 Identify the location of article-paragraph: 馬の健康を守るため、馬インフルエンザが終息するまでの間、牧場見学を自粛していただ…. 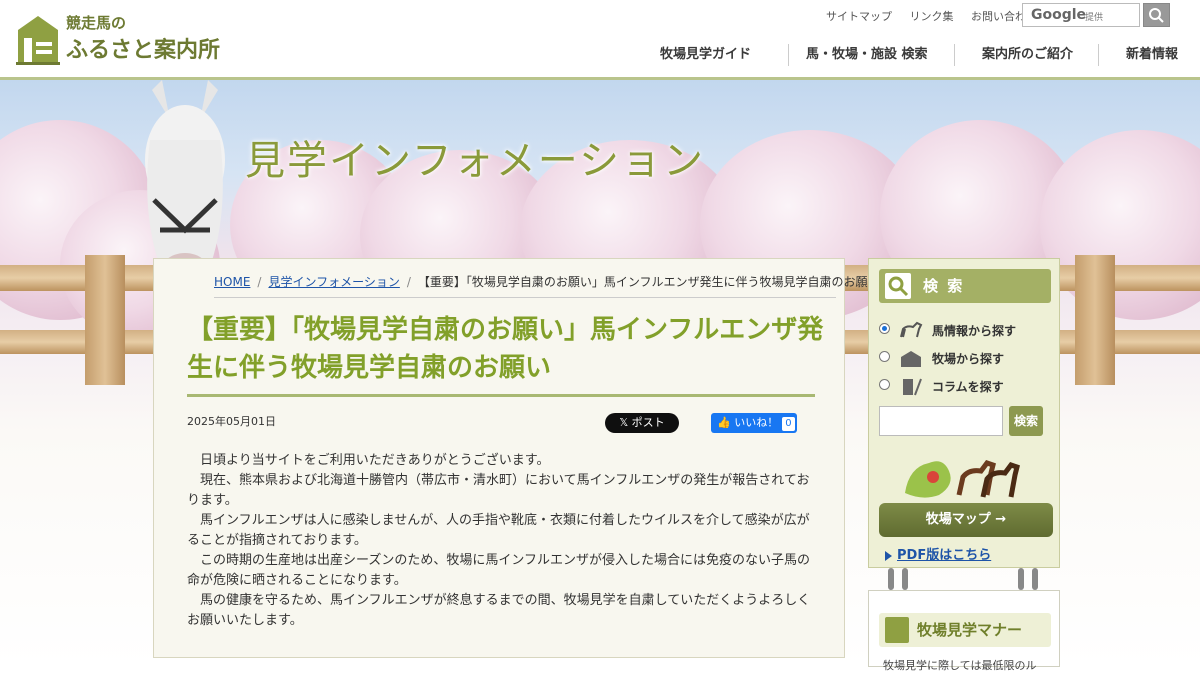
(499, 610).